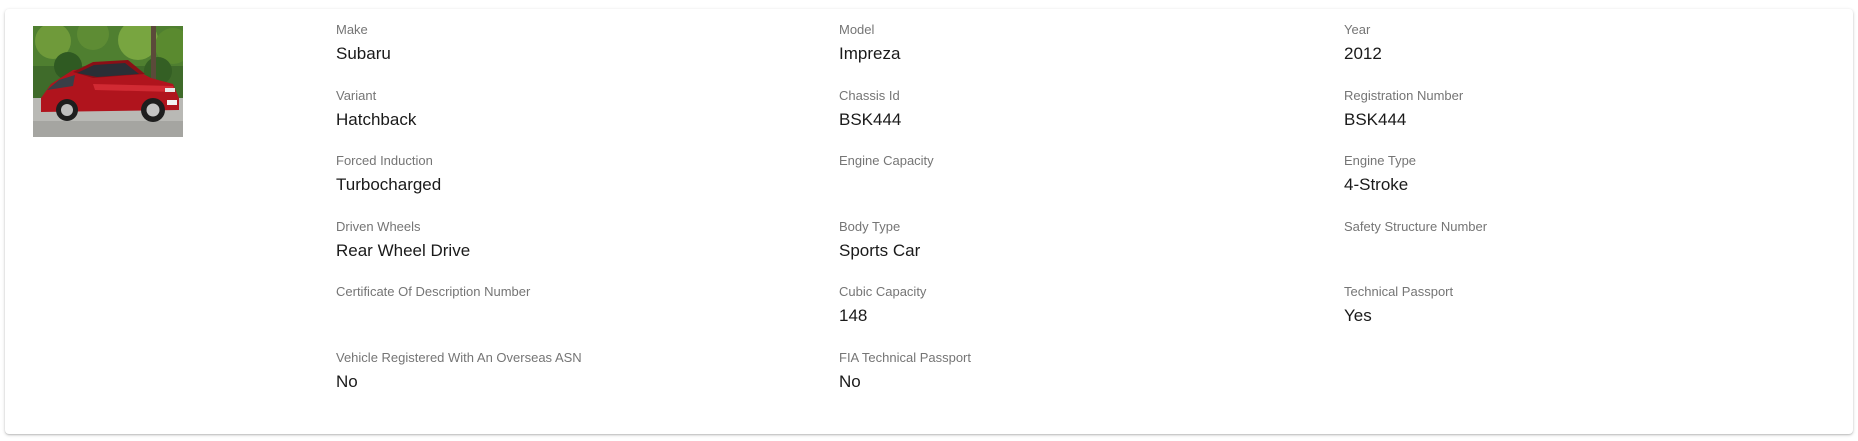  I want to click on field-label: Cubic Capacity, so click(883, 291).